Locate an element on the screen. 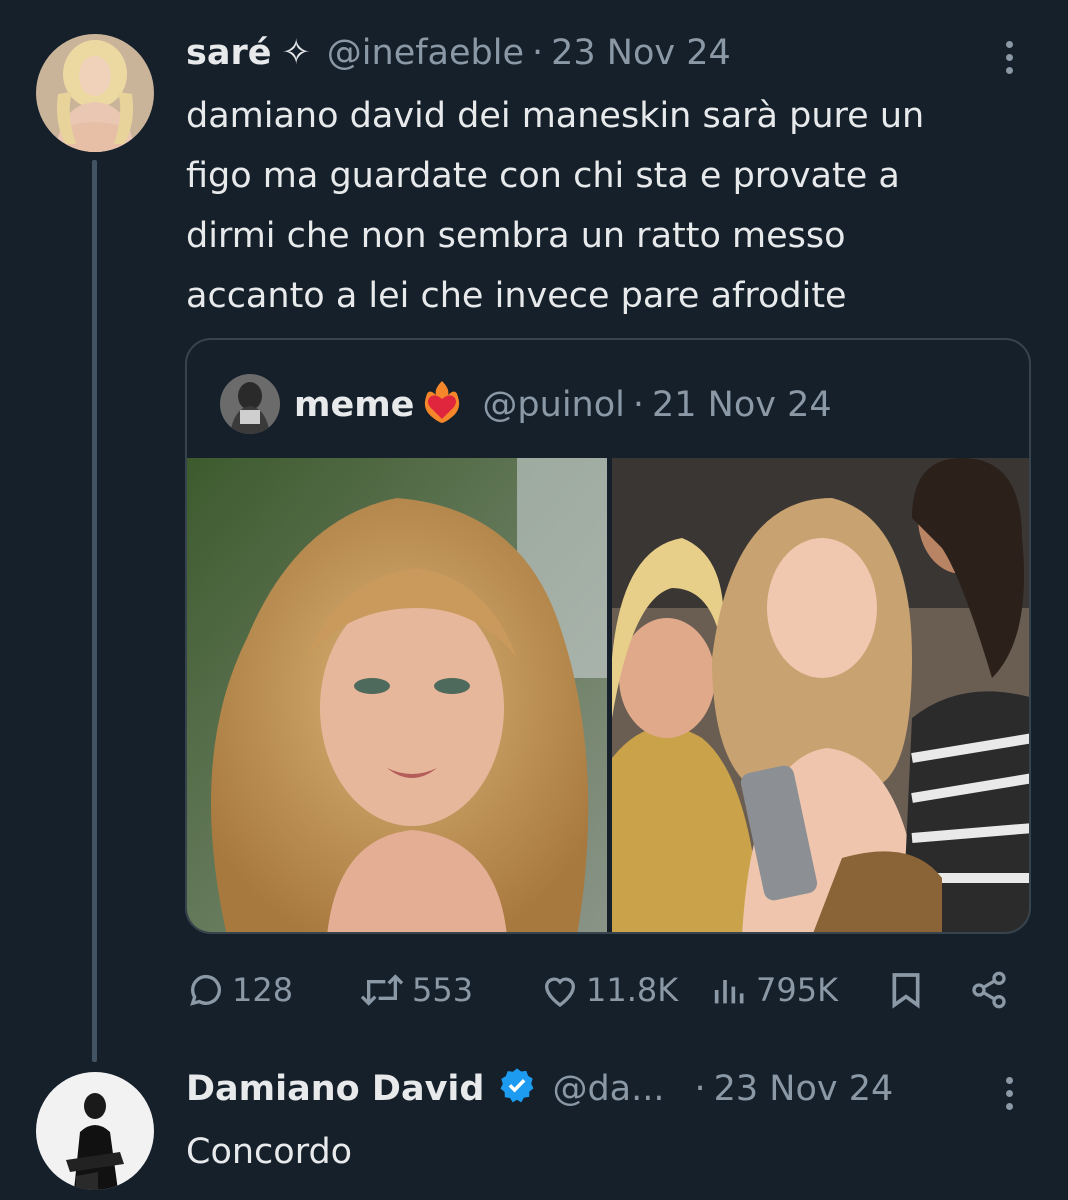 This screenshot has height=1200, width=1068. views-count: 795K is located at coordinates (797, 990).